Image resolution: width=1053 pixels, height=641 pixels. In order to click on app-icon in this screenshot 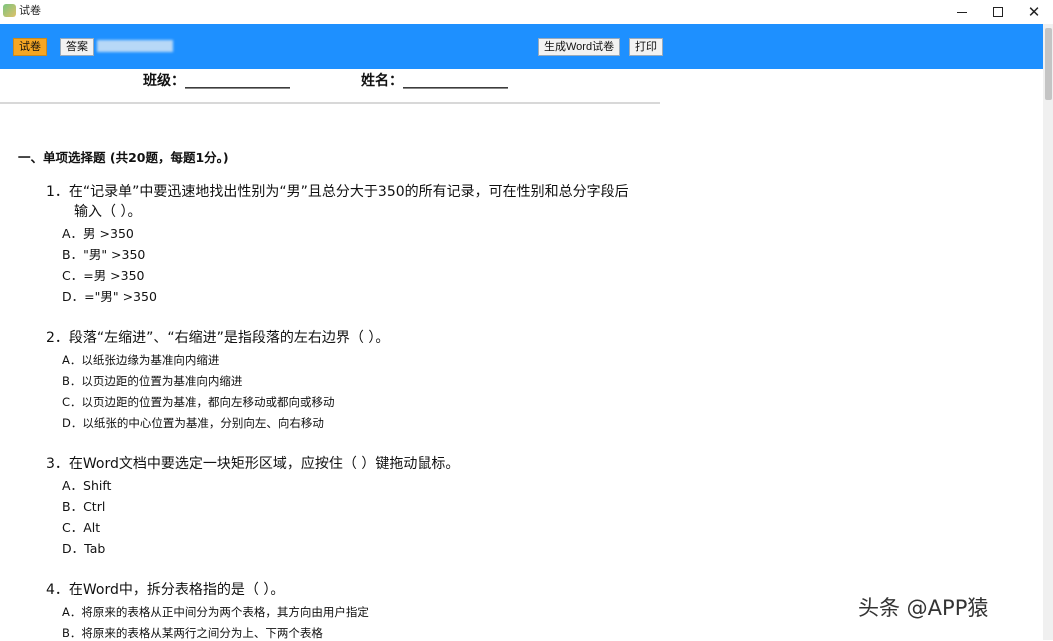, I will do `click(9, 10)`.